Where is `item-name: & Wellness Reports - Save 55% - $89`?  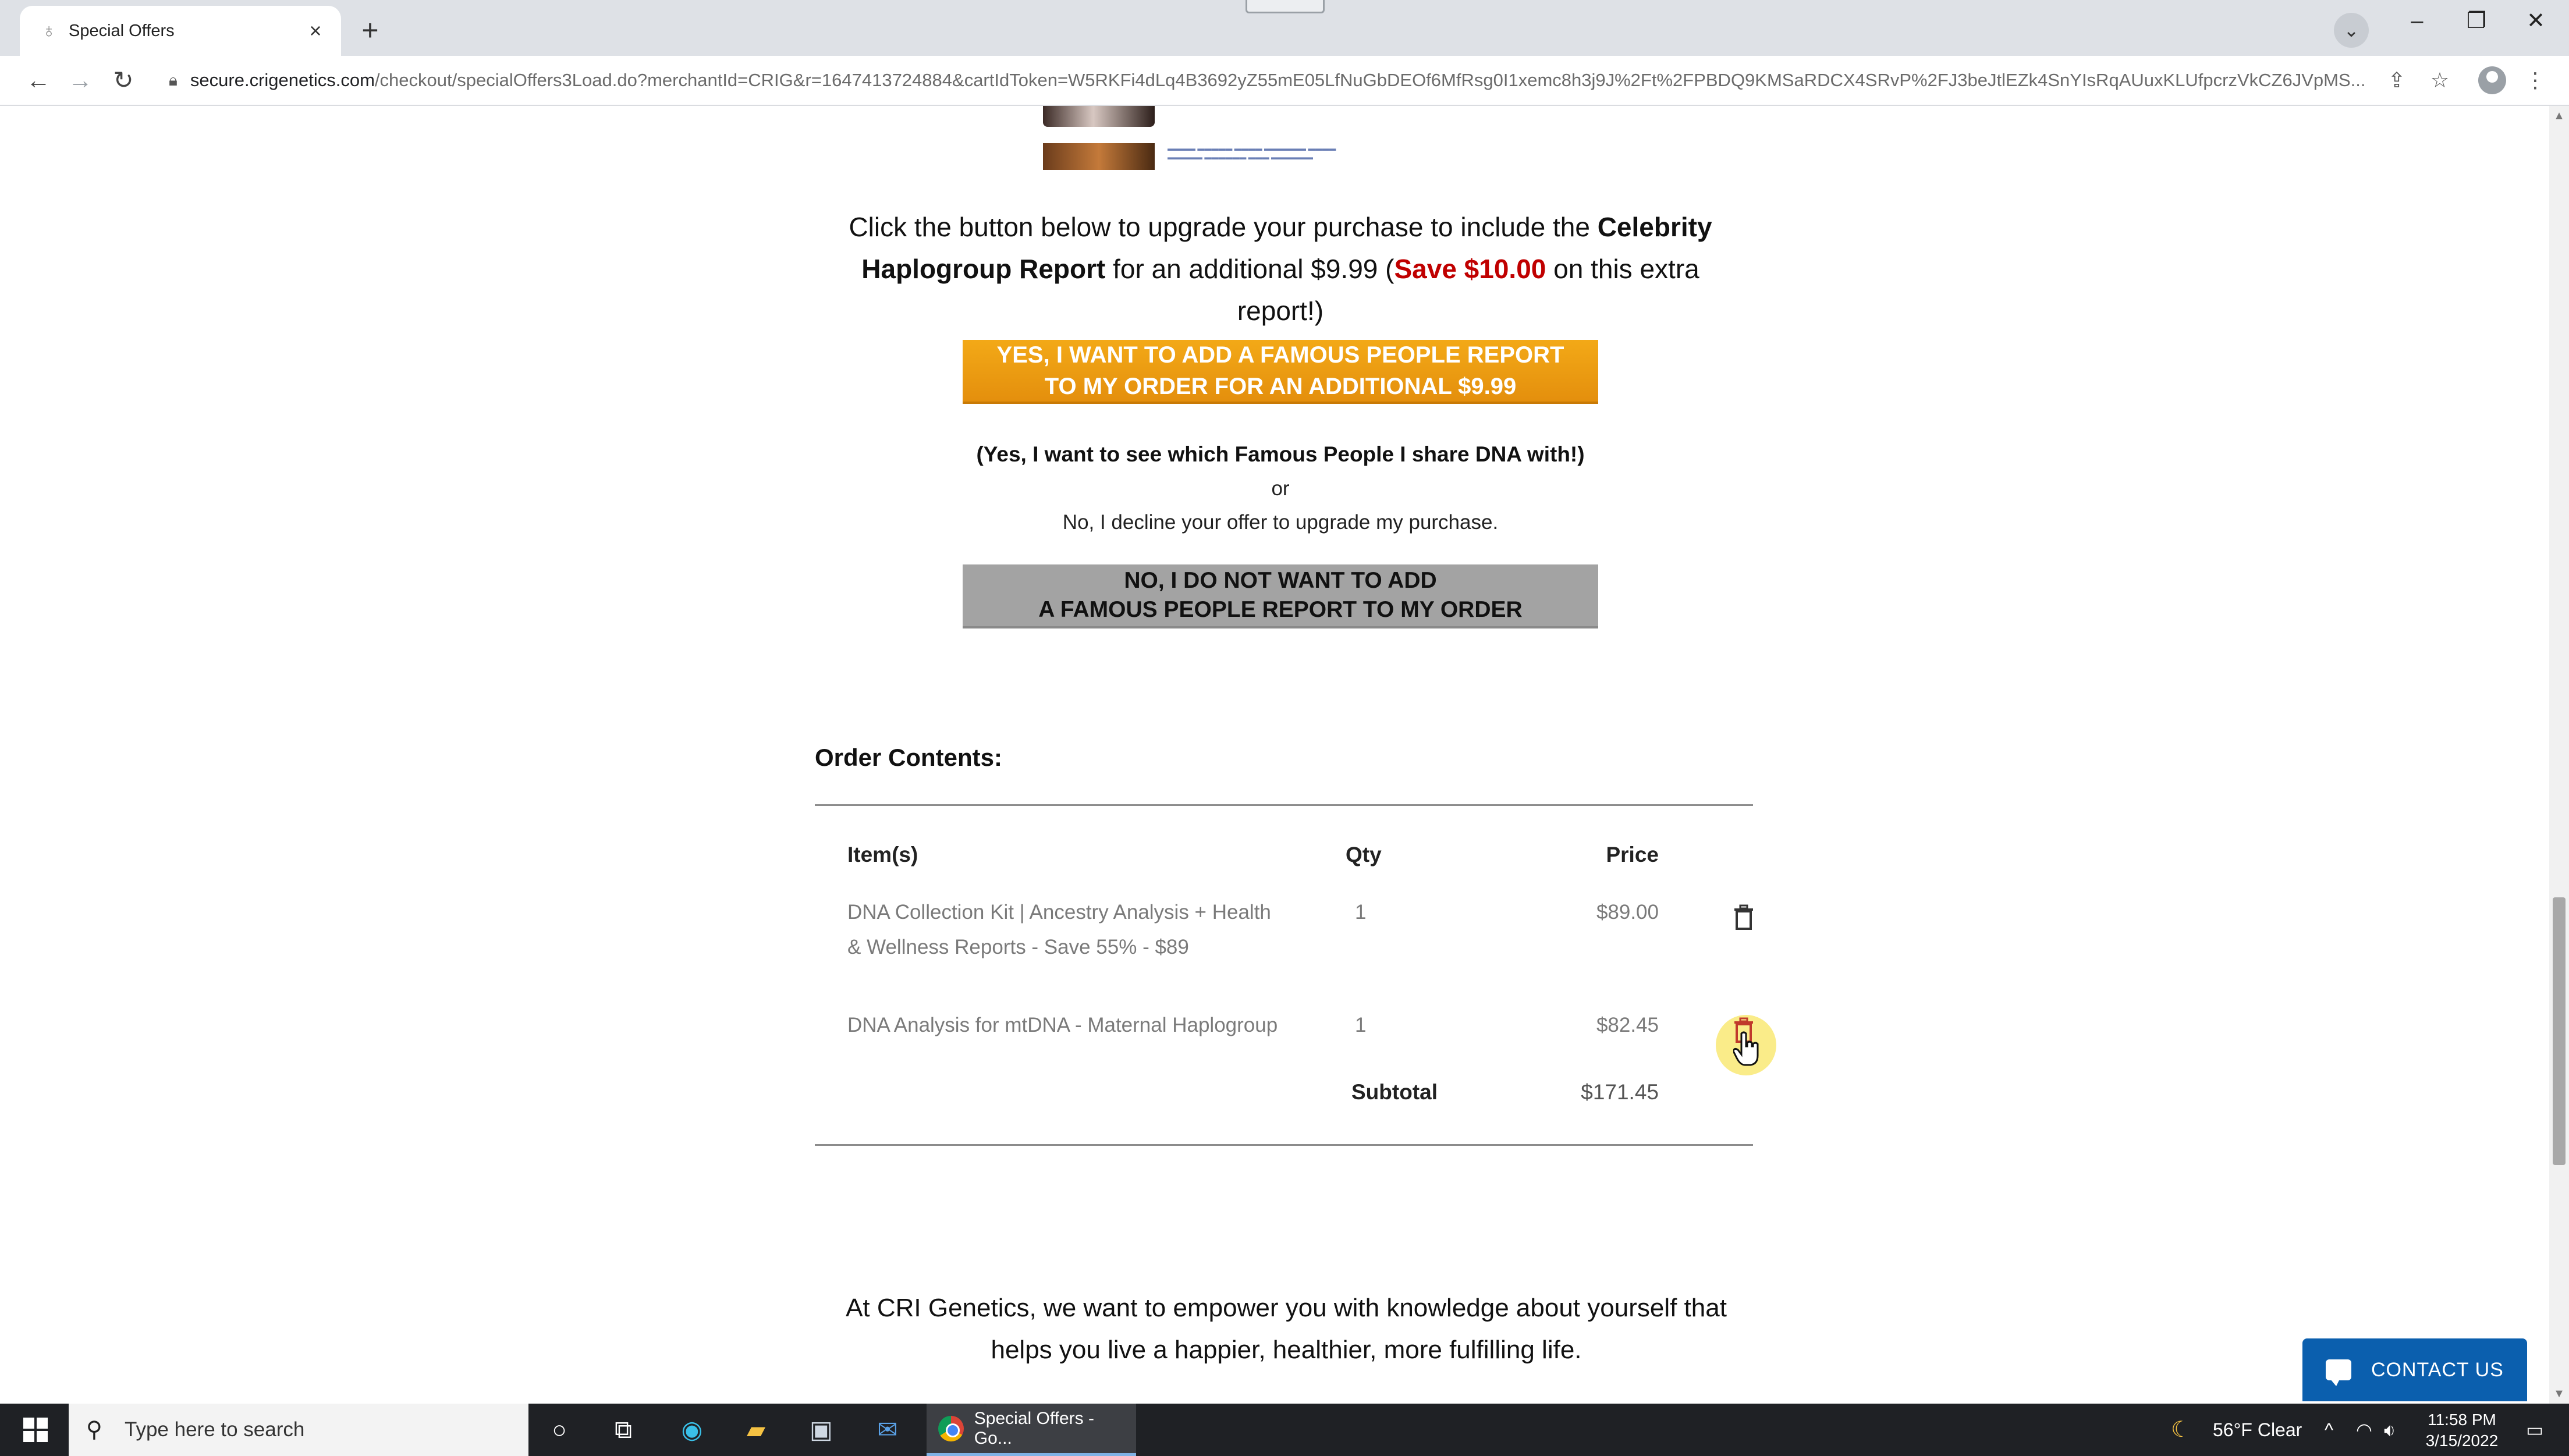
item-name: & Wellness Reports - Save 55% - $89 is located at coordinates (1018, 947).